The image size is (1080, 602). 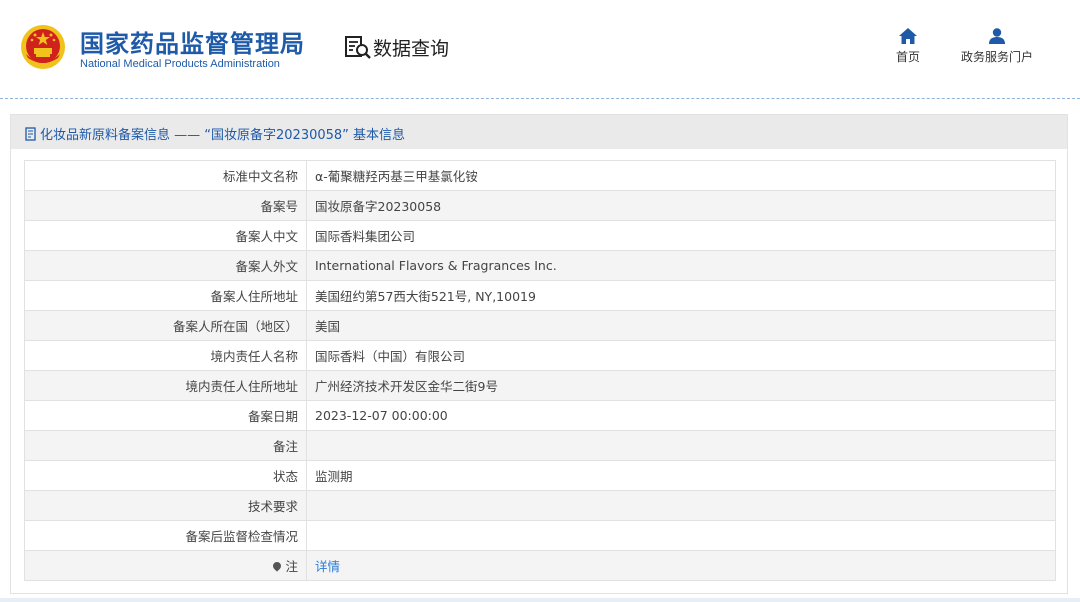 What do you see at coordinates (681, 325) in the screenshot?
I see `row-value: 美国` at bounding box center [681, 325].